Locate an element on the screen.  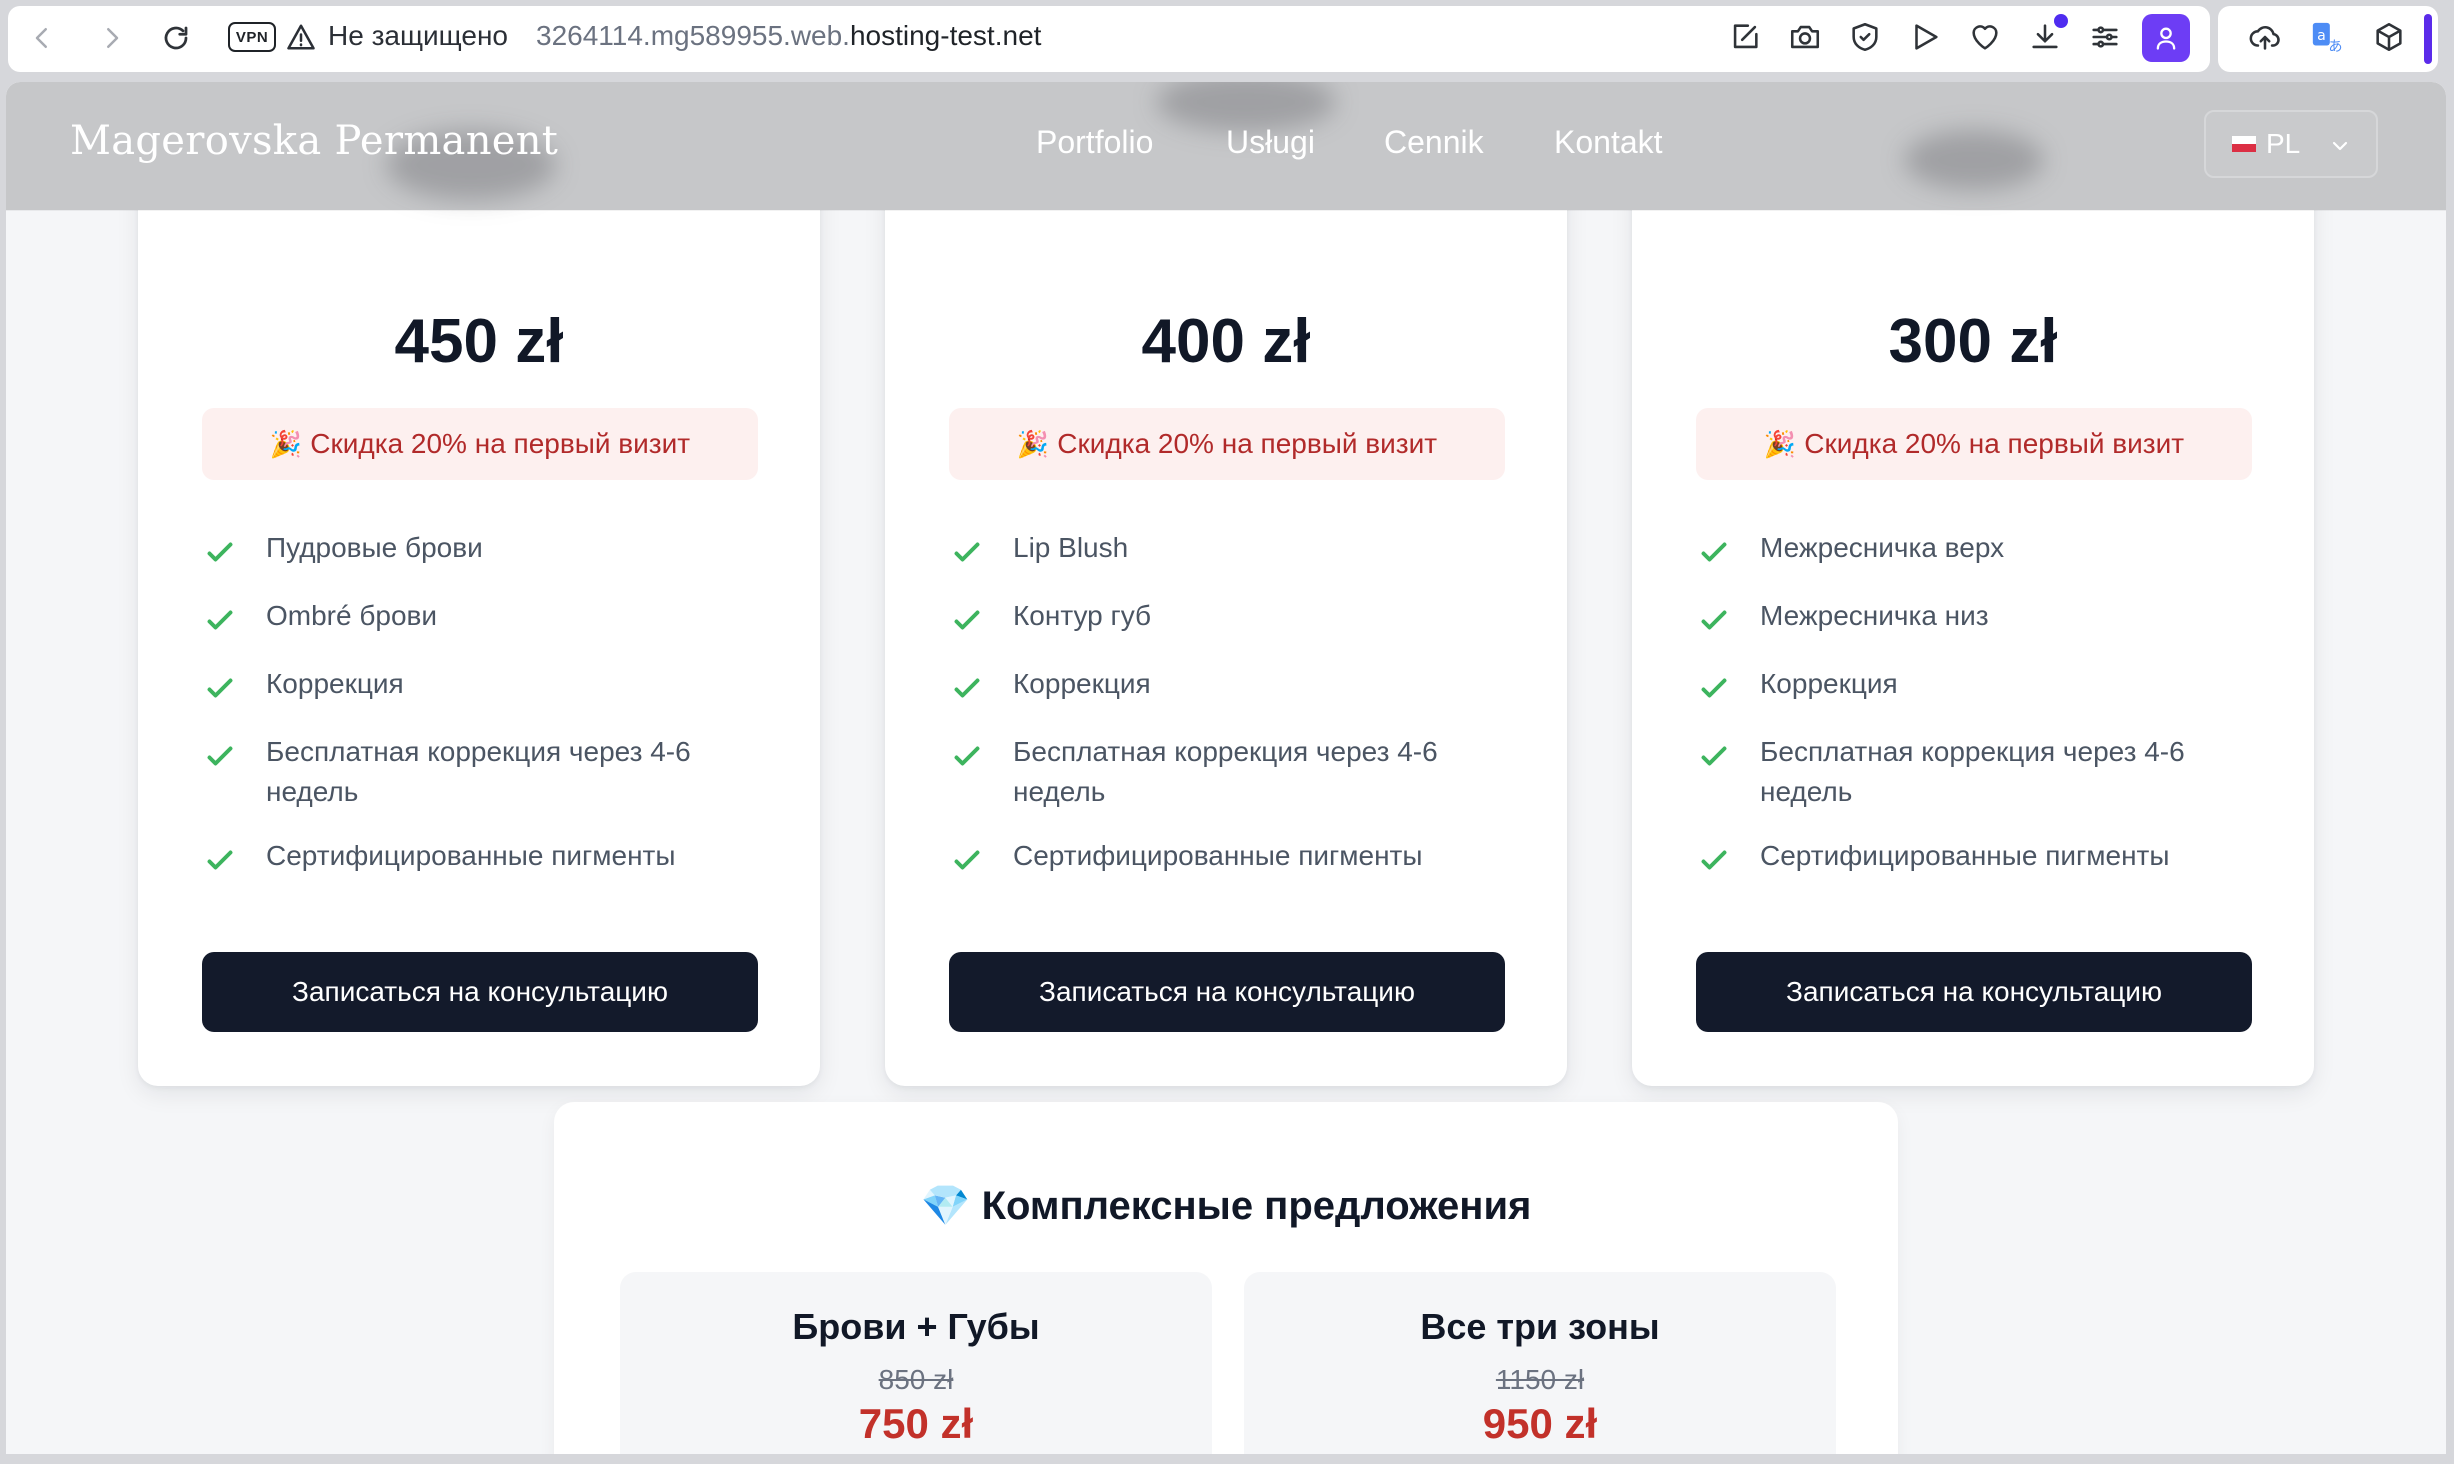
bundle-name: Все три зоны is located at coordinates (1540, 1326).